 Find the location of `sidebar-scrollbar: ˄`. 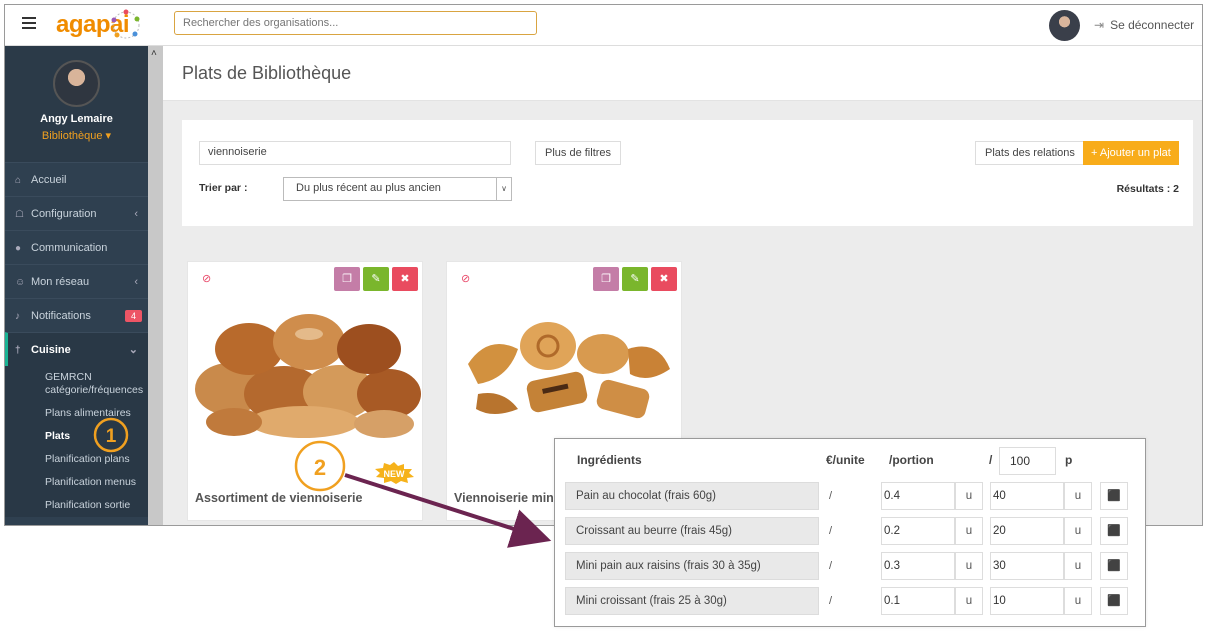

sidebar-scrollbar: ˄ is located at coordinates (155, 285).